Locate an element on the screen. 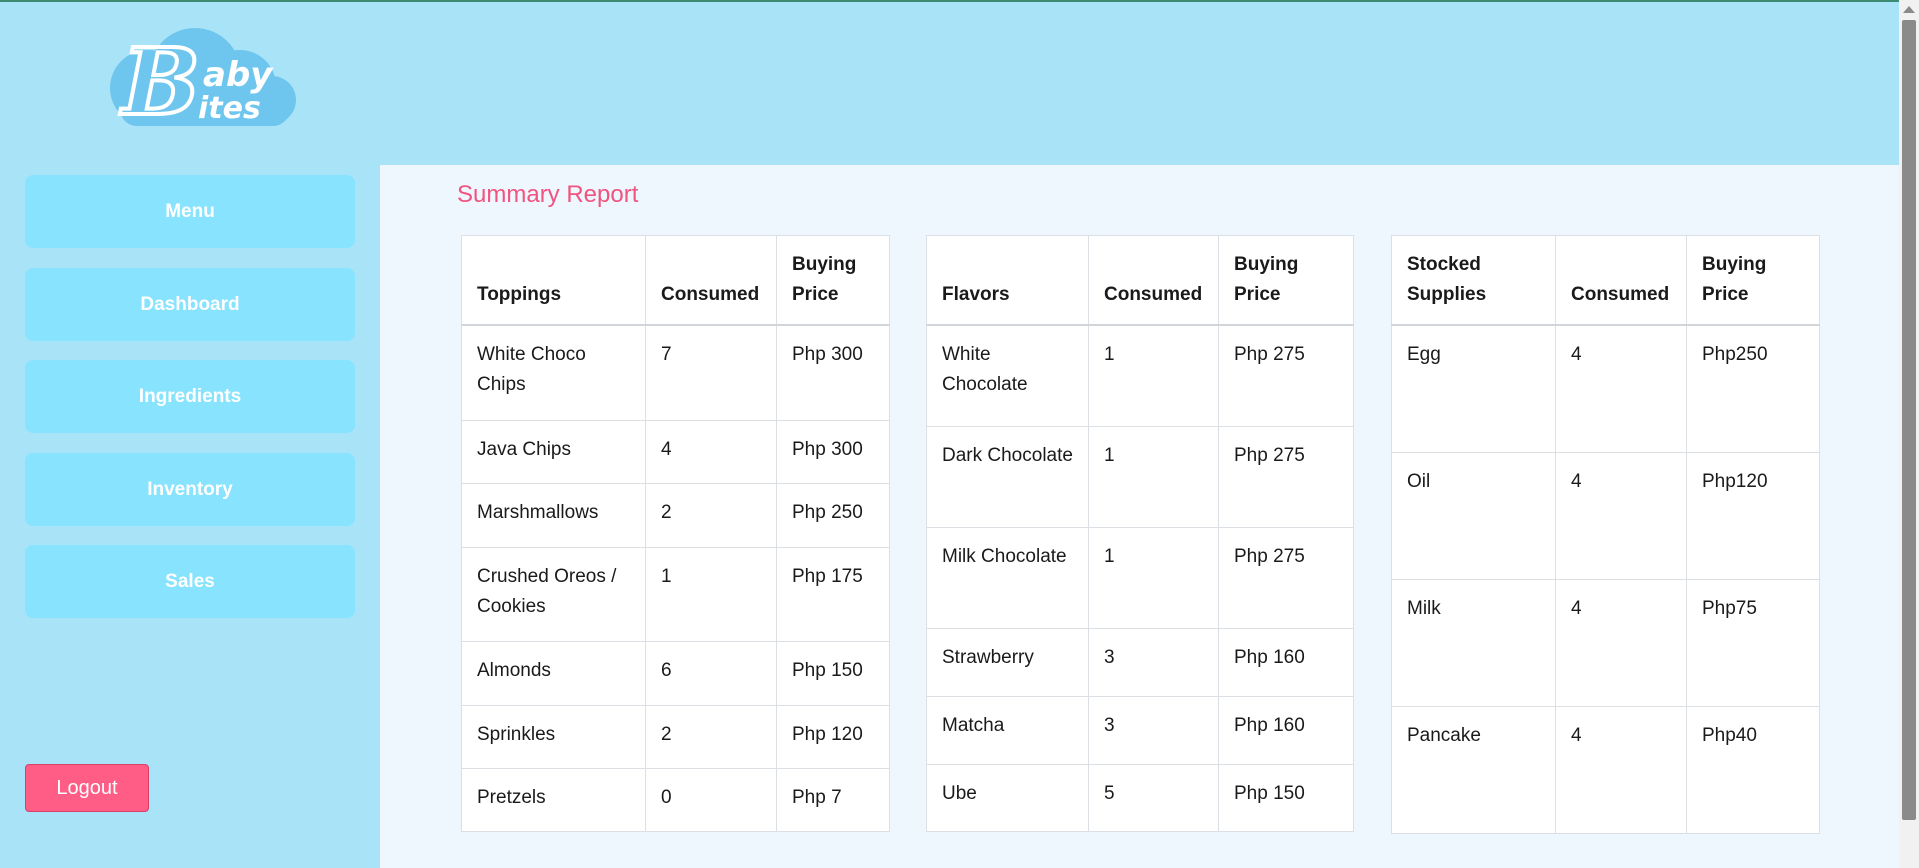 This screenshot has height=868, width=1919. svg-text: aby is located at coordinates (238, 75).